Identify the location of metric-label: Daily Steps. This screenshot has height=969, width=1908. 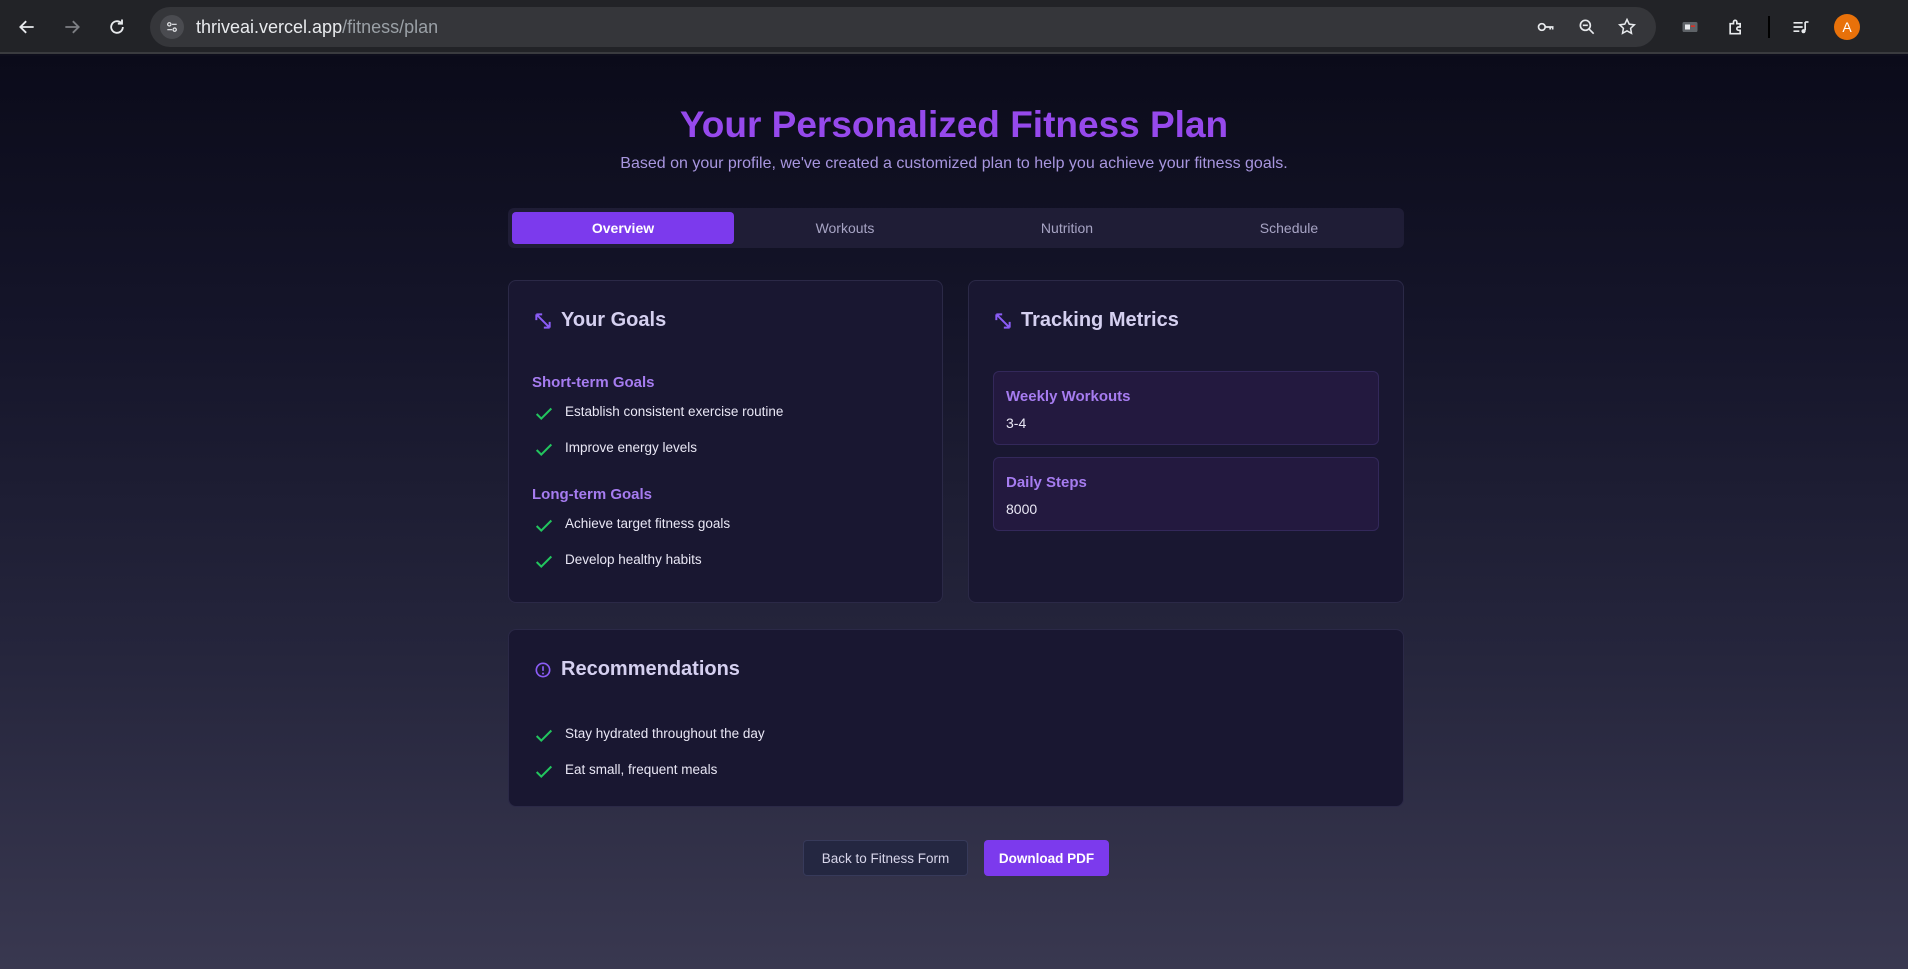
(1046, 482).